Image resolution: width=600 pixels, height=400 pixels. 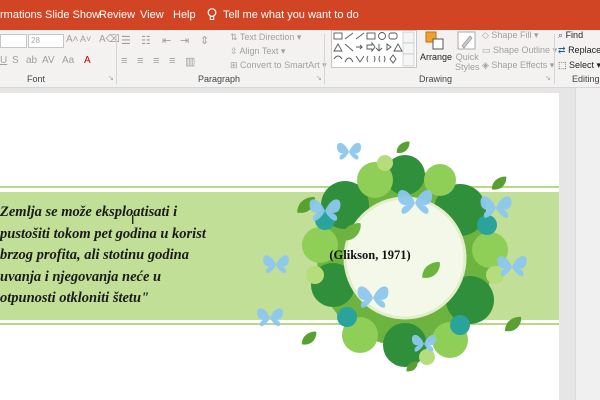 I want to click on select-icon: ⬚, so click(x=562, y=65).